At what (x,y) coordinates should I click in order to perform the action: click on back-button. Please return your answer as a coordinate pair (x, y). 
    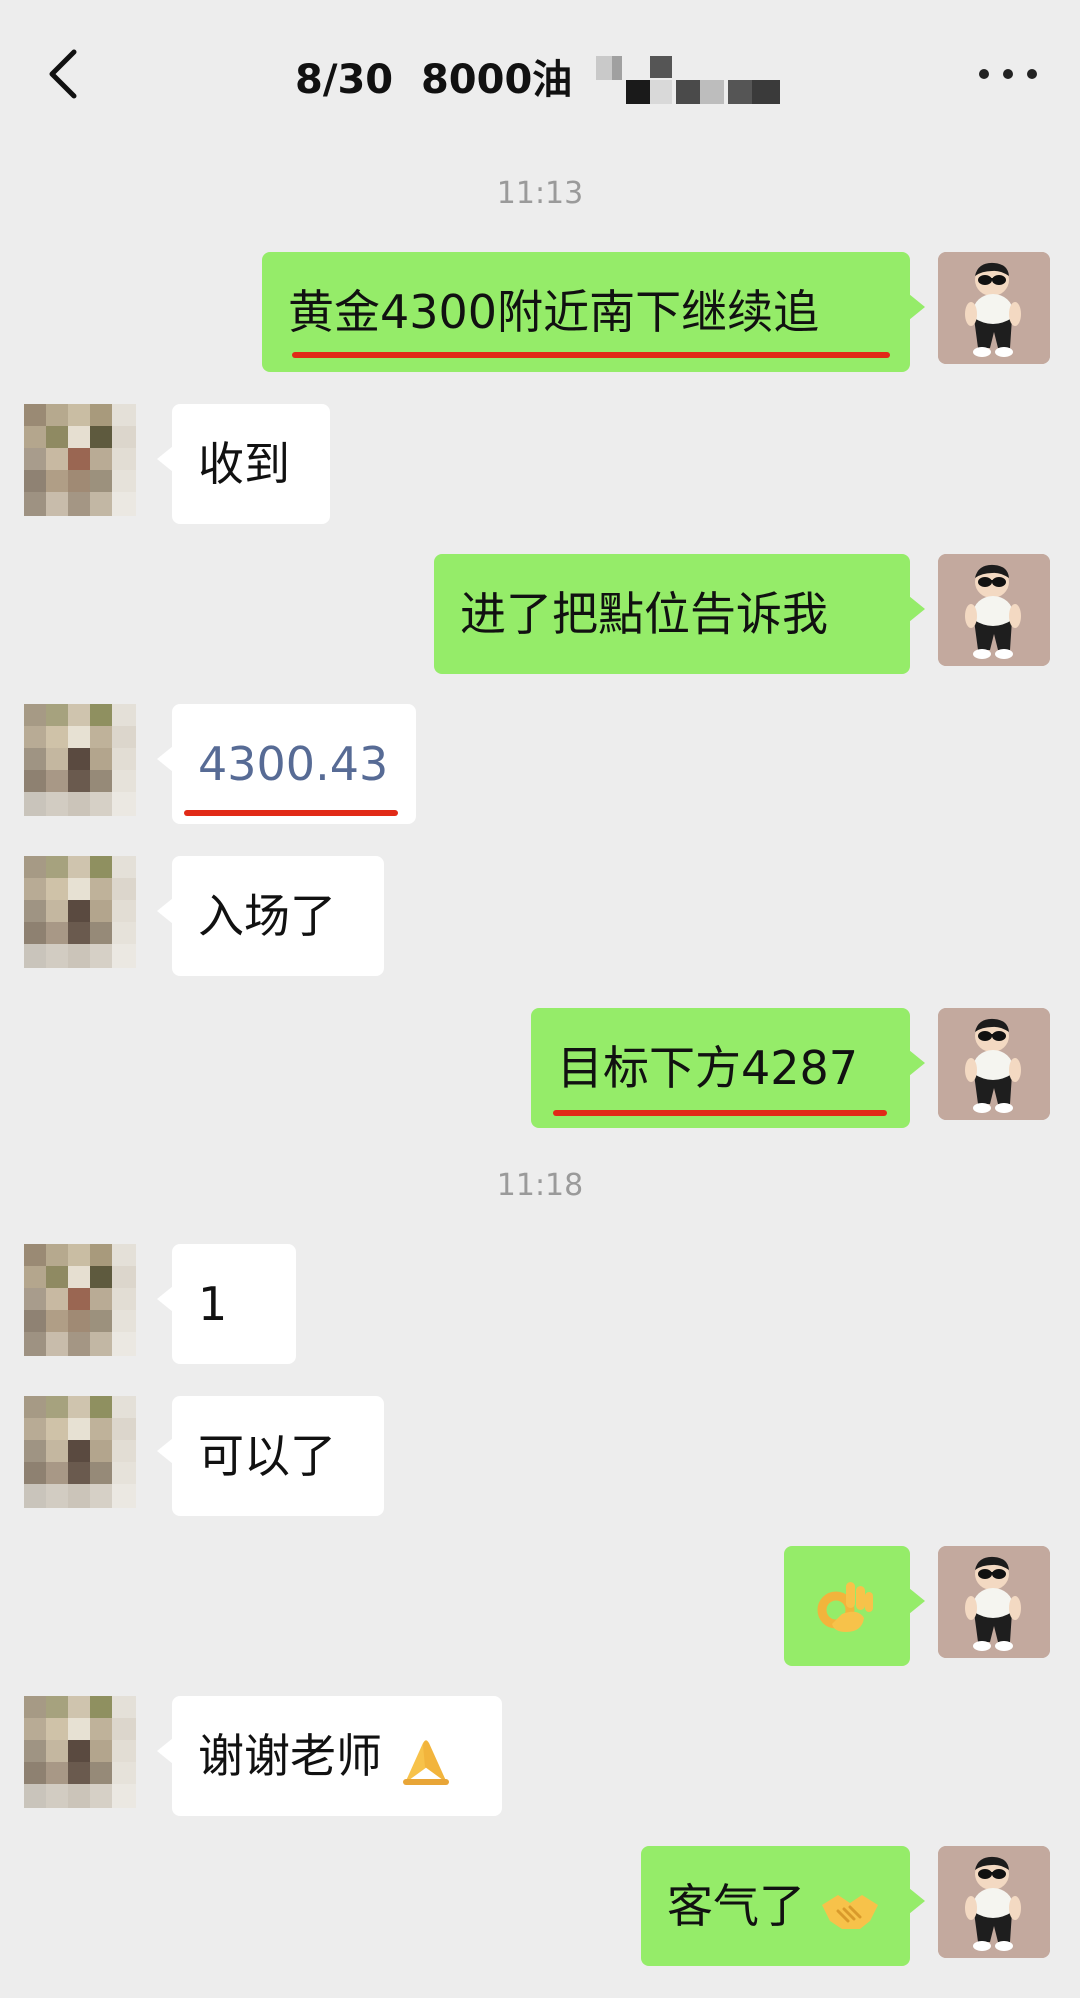
    Looking at the image, I should click on (68, 74).